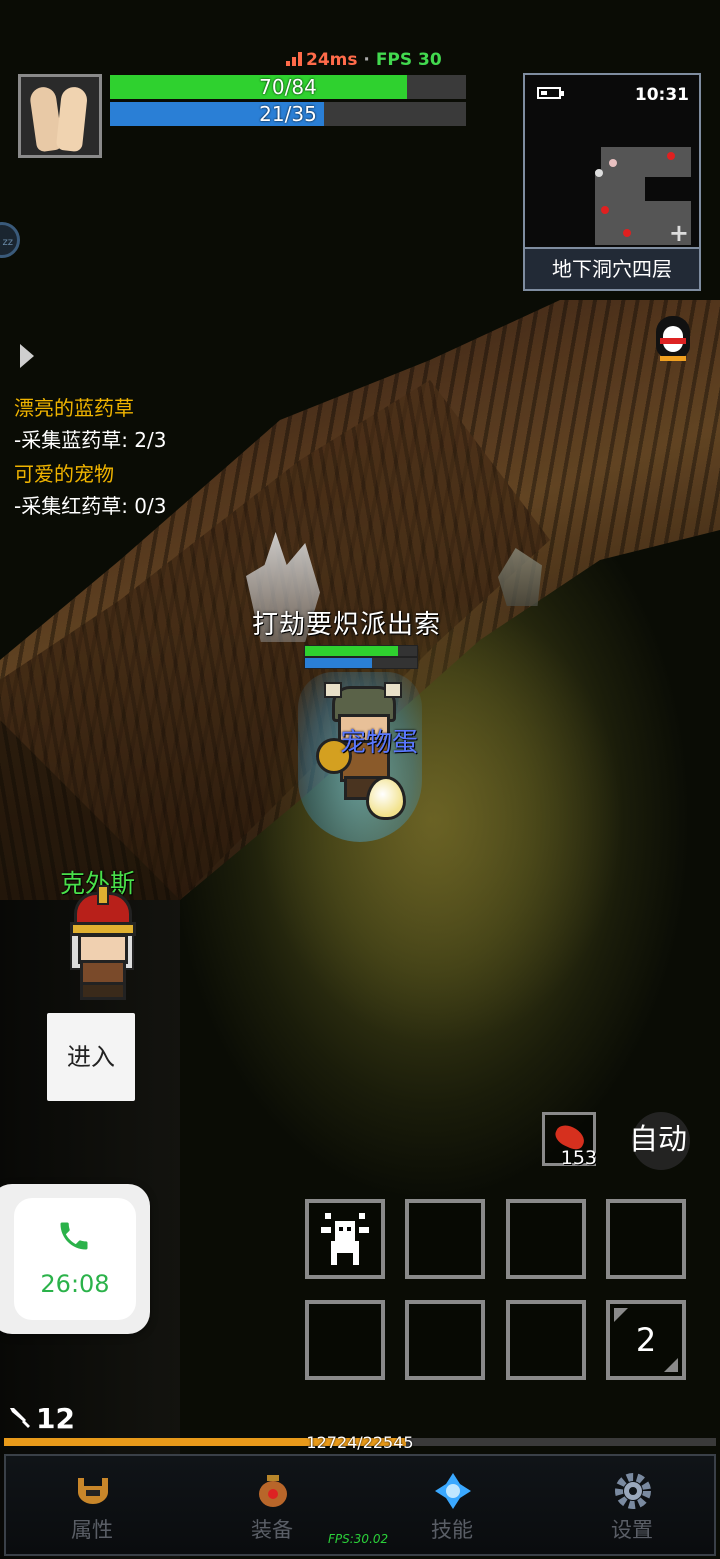 Image resolution: width=720 pixels, height=1559 pixels. I want to click on quest-task: -采集蓝药草: 2/3, so click(90, 440).